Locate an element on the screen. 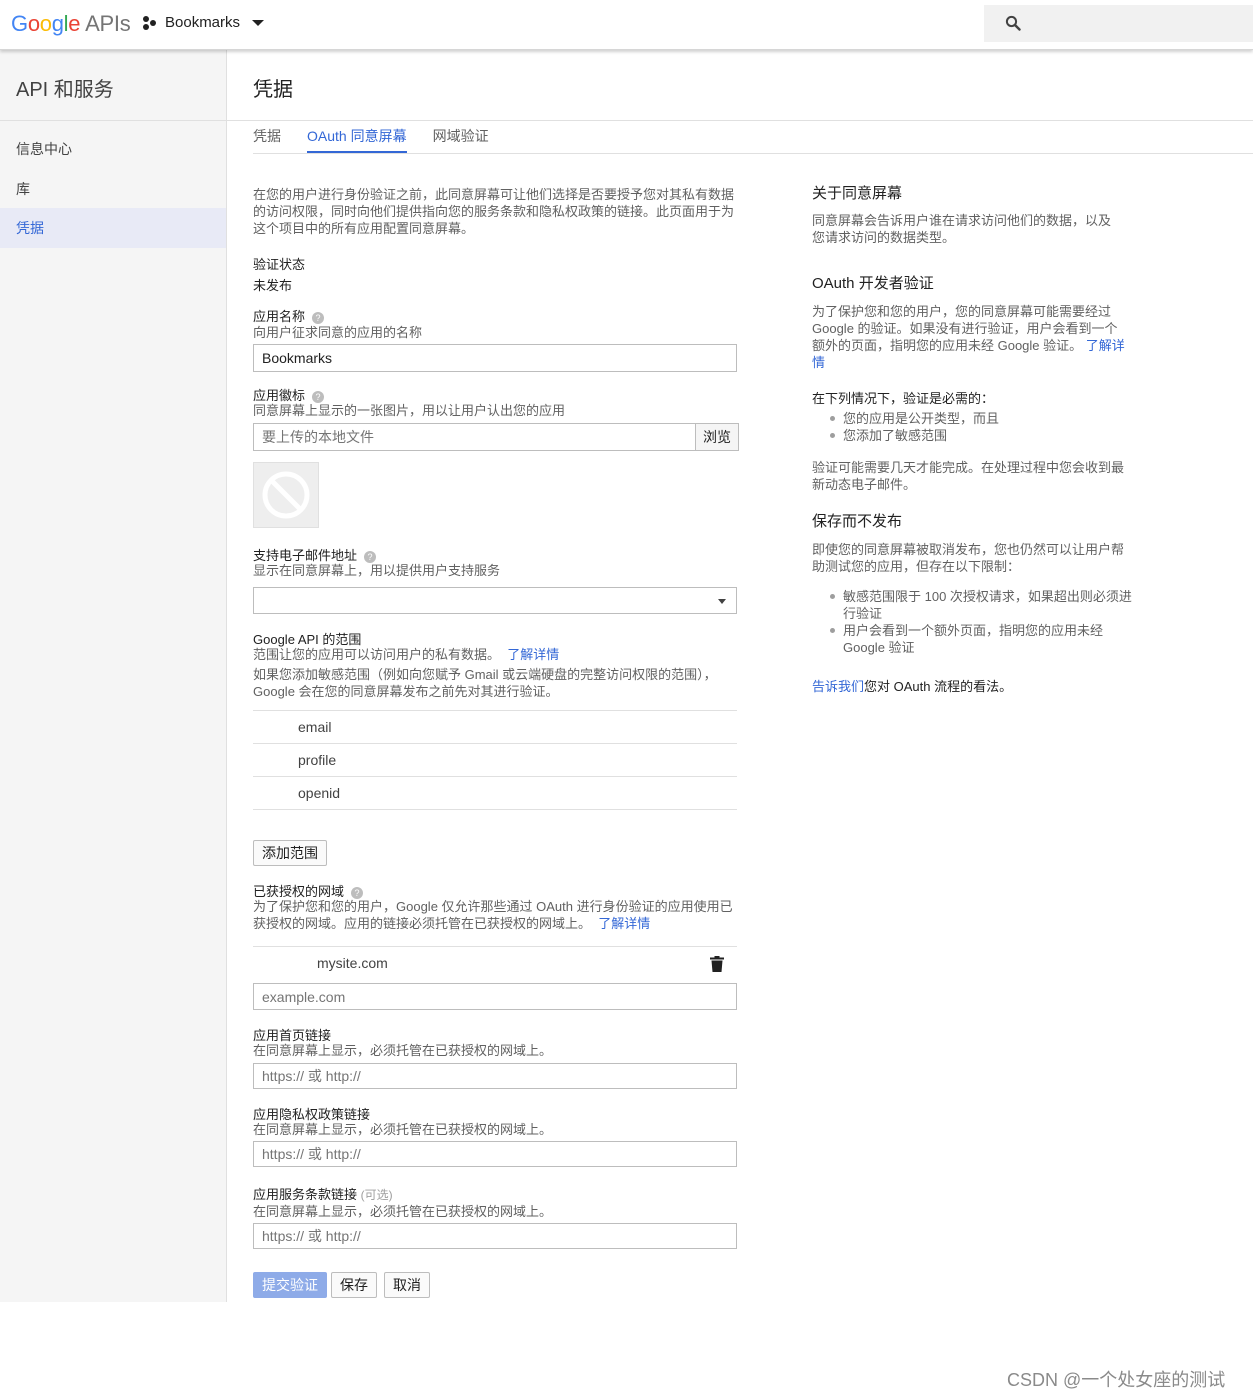 The width and height of the screenshot is (1253, 1398). list-item: 用户会看到一个额外页面，指明您的应用未经 Google 验证 is located at coordinates (972, 639).